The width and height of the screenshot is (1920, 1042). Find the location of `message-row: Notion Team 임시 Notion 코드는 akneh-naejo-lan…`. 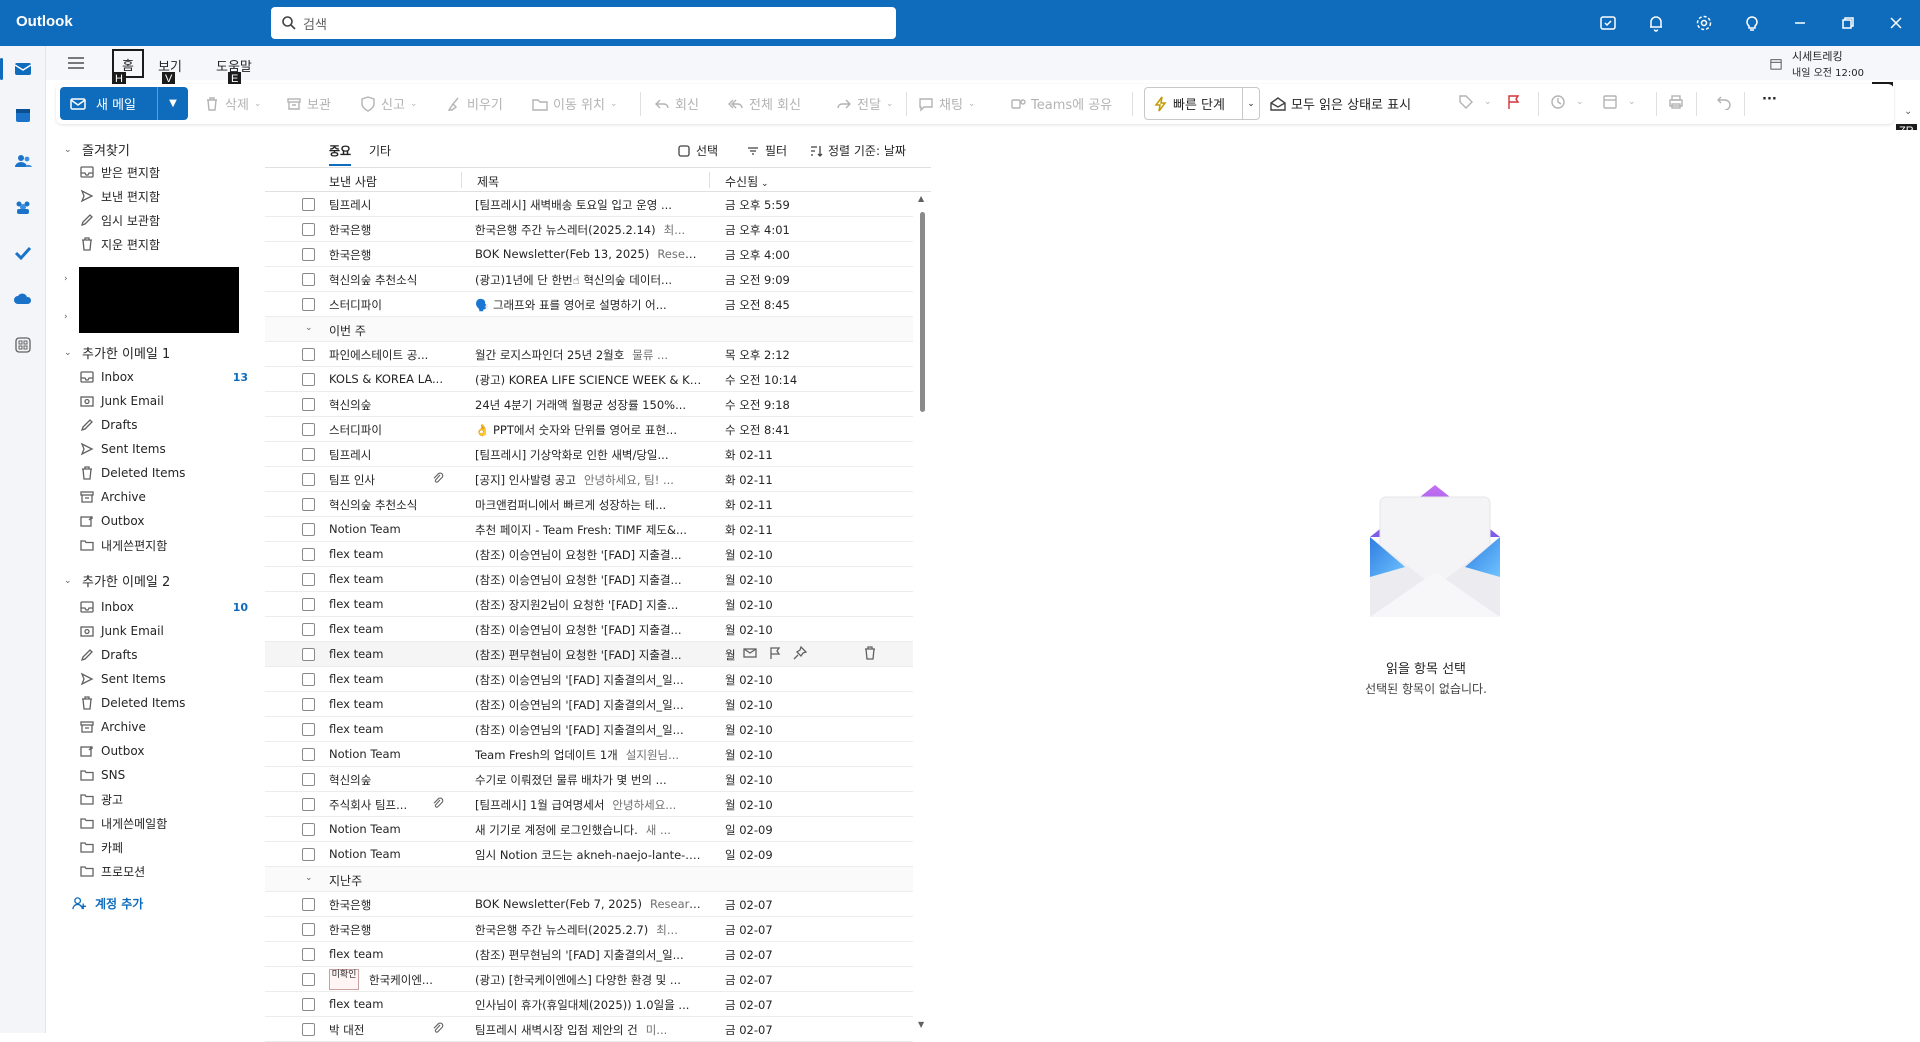

message-row: Notion Team 임시 Notion 코드는 akneh-naejo-lan… is located at coordinates (589, 854).